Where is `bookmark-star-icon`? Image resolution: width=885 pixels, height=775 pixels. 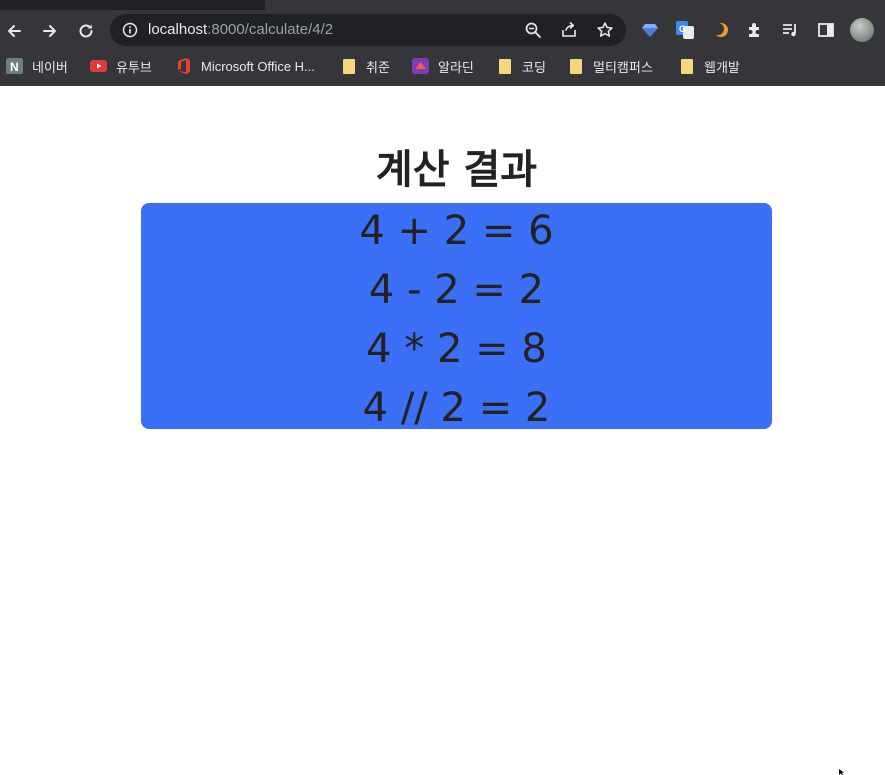 bookmark-star-icon is located at coordinates (605, 30).